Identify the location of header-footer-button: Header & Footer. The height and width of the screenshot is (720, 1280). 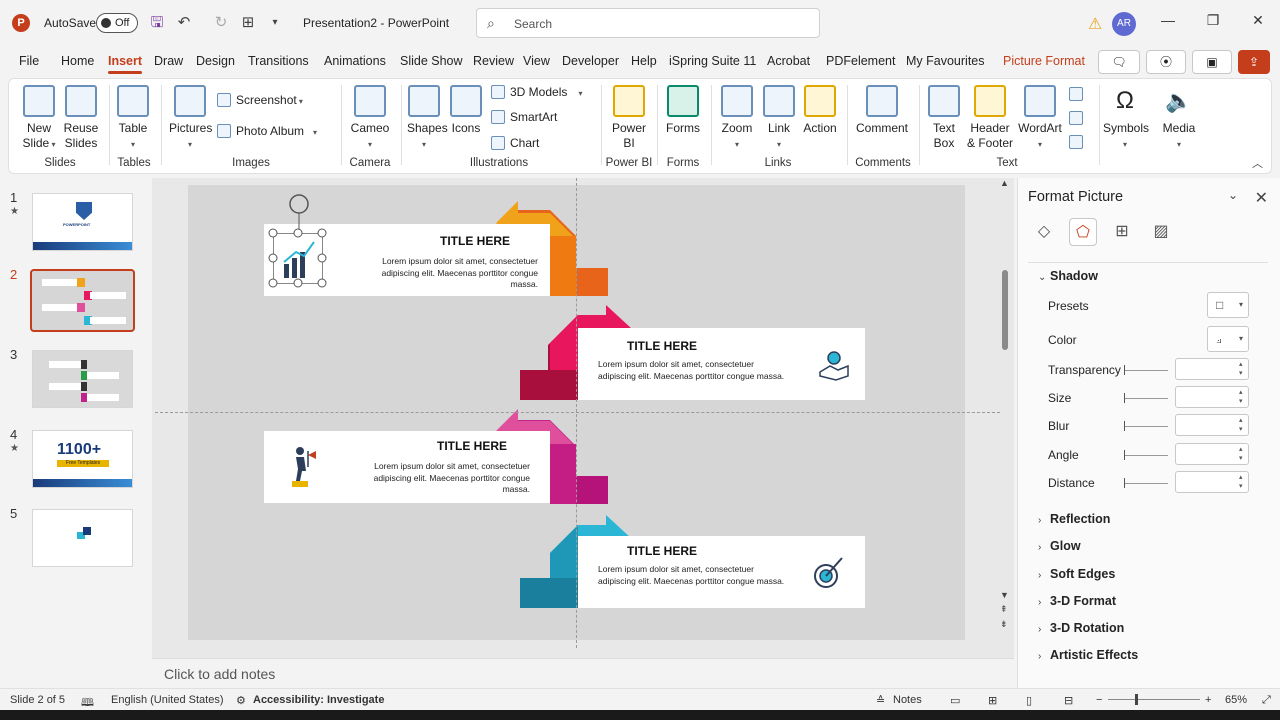
(990, 118).